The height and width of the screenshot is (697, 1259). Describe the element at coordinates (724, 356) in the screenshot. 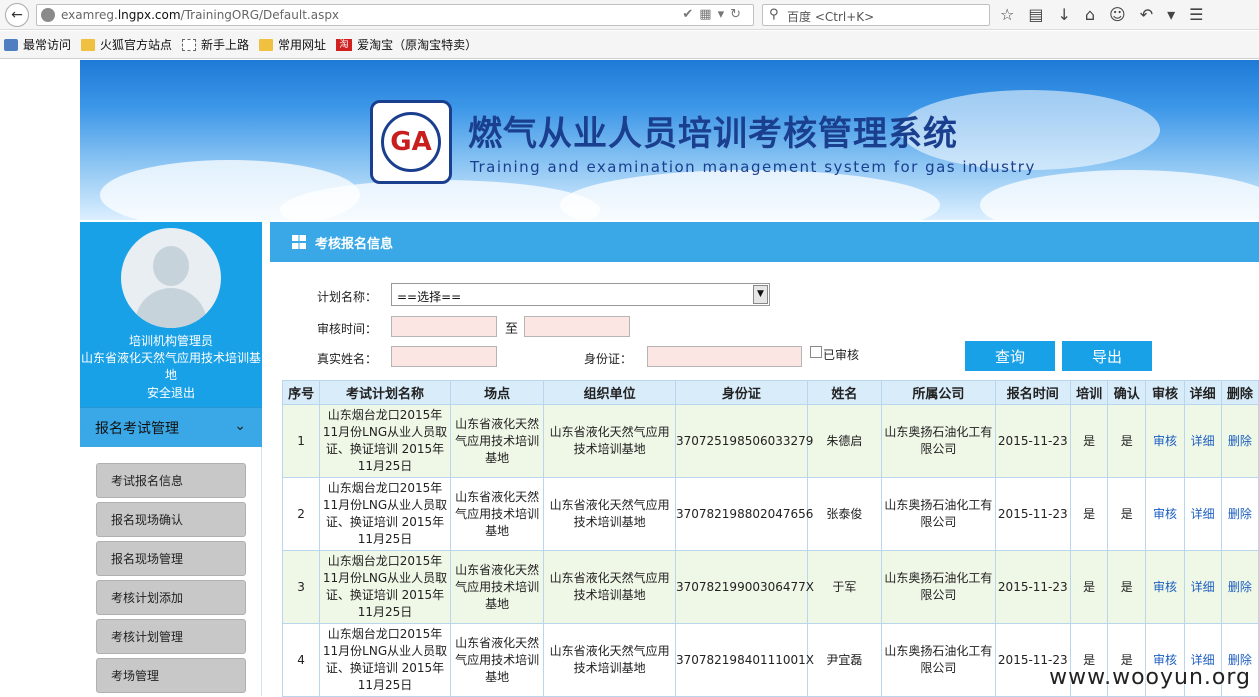

I see `id-input` at that location.